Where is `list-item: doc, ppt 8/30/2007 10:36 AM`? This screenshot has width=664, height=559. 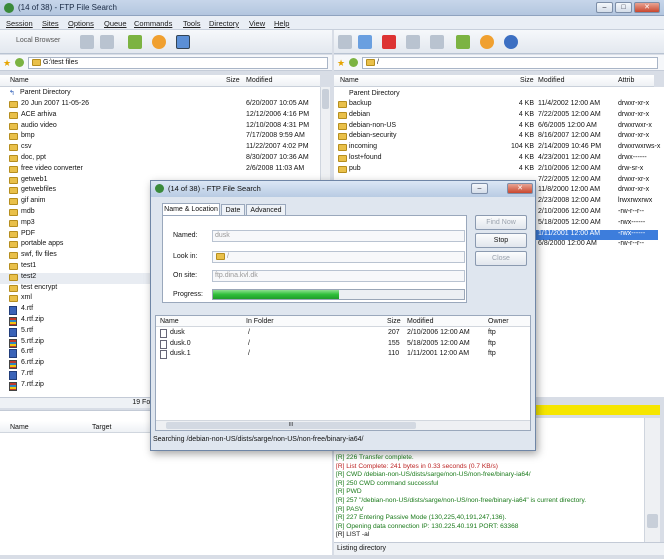
list-item: doc, ppt 8/30/2007 10:36 AM is located at coordinates (160, 159).